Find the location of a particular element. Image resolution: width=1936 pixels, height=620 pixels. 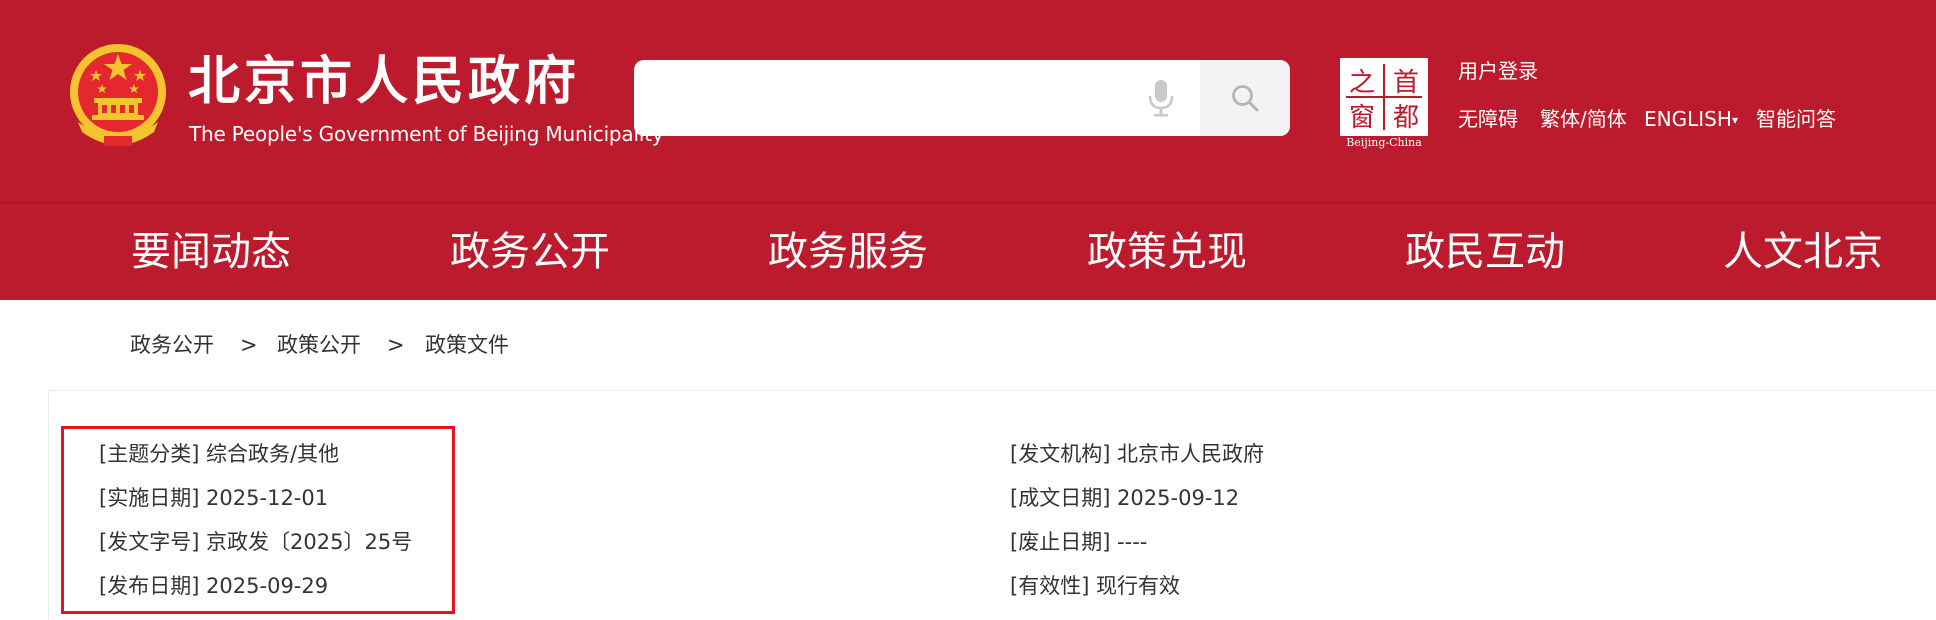

breadcrumb-item: 政策公开 is located at coordinates (319, 345).